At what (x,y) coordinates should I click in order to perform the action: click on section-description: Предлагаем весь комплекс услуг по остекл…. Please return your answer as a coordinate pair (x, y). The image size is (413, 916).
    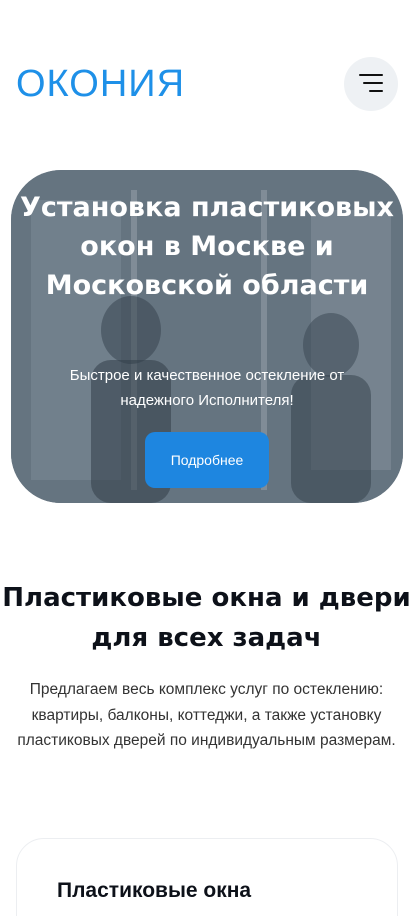
    Looking at the image, I should click on (206, 715).